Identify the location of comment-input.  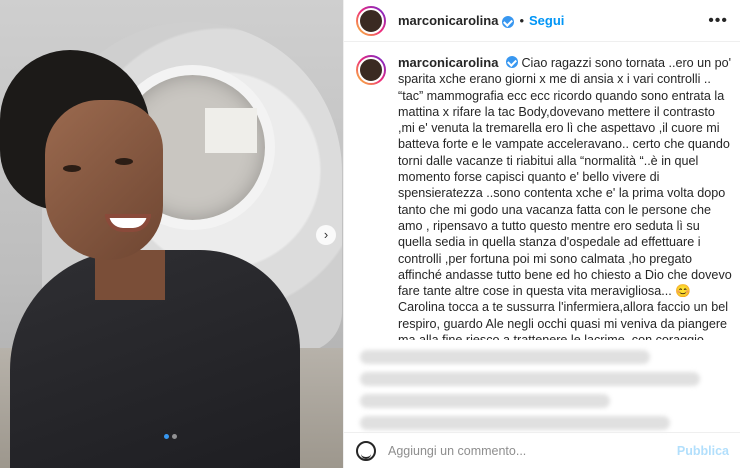
(532, 450).